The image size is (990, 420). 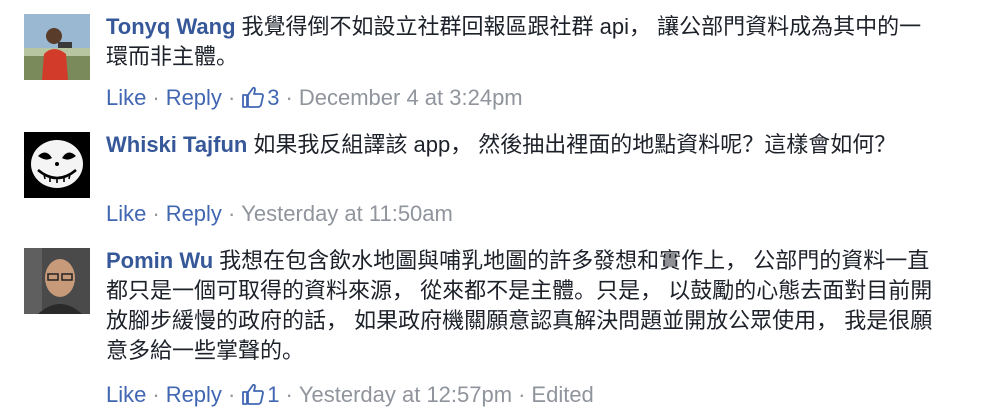 I want to click on comment-actions: Like · Reply · Yesterday at 11:50am, so click(x=279, y=214).